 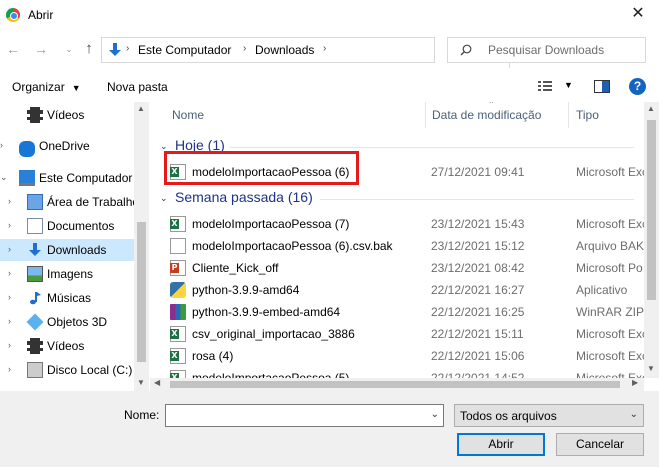 What do you see at coordinates (610, 312) in the screenshot?
I see `file-type: WinRAR ZIP a` at bounding box center [610, 312].